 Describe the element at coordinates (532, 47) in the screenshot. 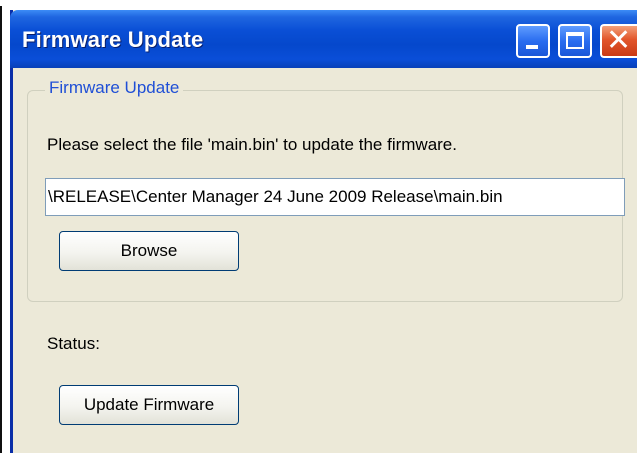

I see `minimize-icon` at that location.